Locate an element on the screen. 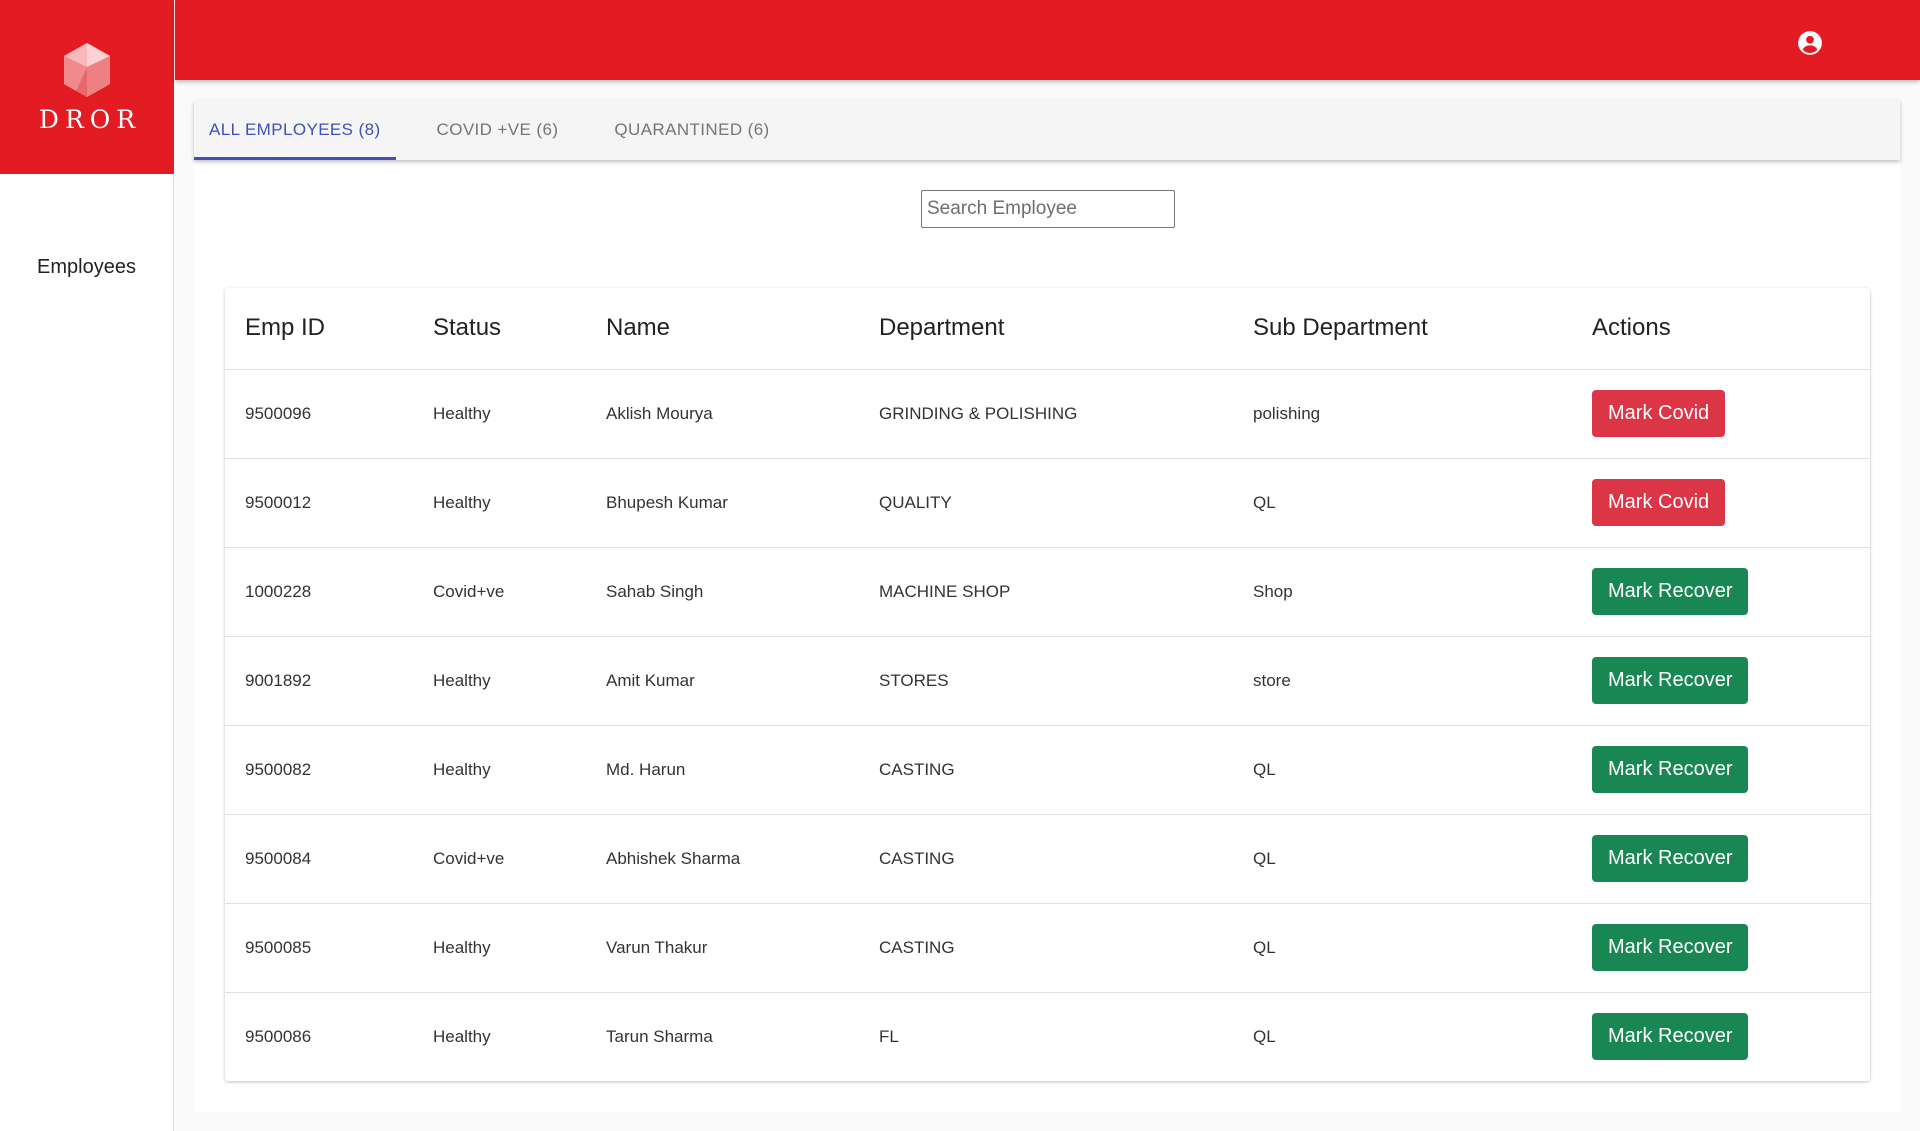 This screenshot has width=1920, height=1131. tab-quarantined: QUARANTINED (6) is located at coordinates (691, 130).